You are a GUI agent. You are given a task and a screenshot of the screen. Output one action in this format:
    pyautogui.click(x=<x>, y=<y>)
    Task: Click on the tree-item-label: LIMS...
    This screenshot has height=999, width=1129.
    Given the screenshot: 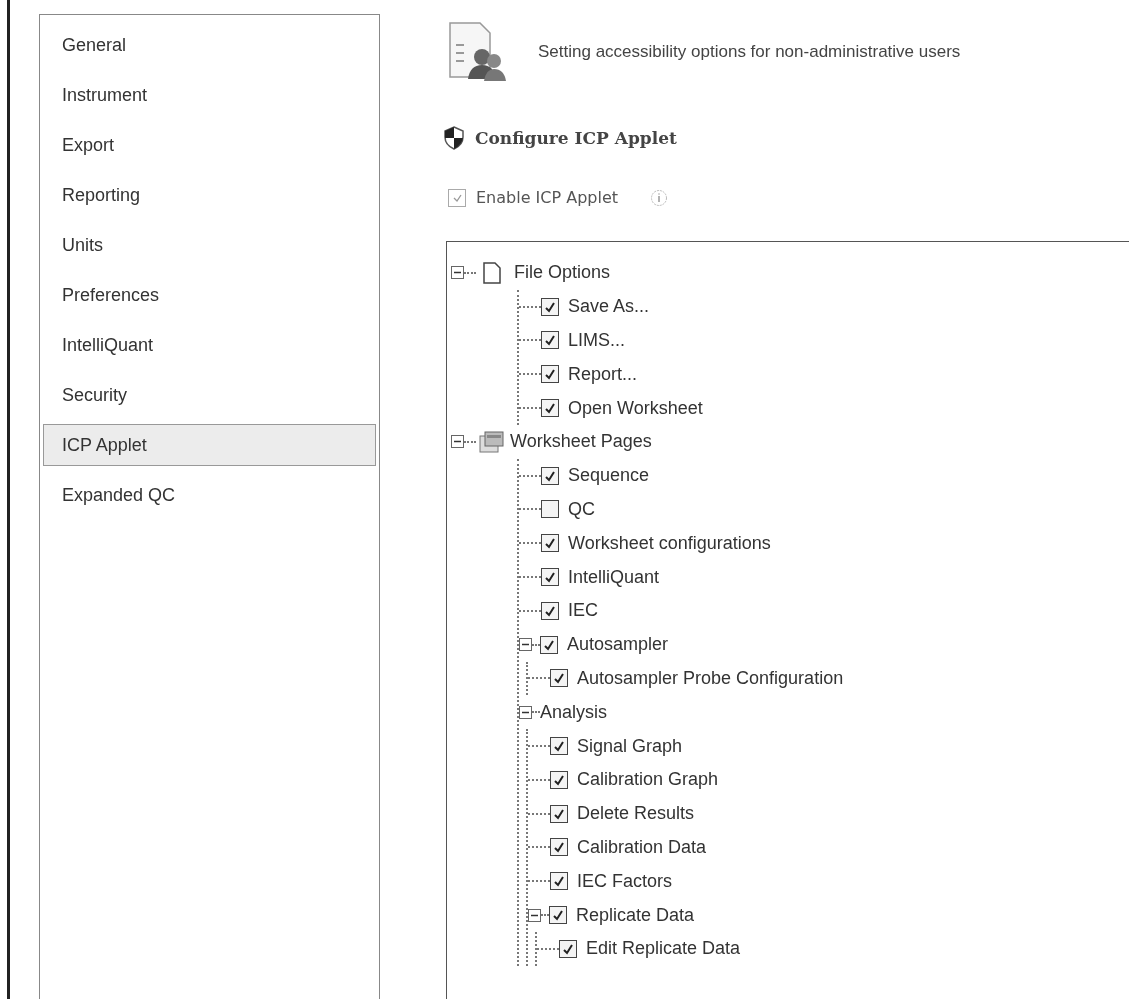 What is the action you would take?
    pyautogui.click(x=596, y=340)
    